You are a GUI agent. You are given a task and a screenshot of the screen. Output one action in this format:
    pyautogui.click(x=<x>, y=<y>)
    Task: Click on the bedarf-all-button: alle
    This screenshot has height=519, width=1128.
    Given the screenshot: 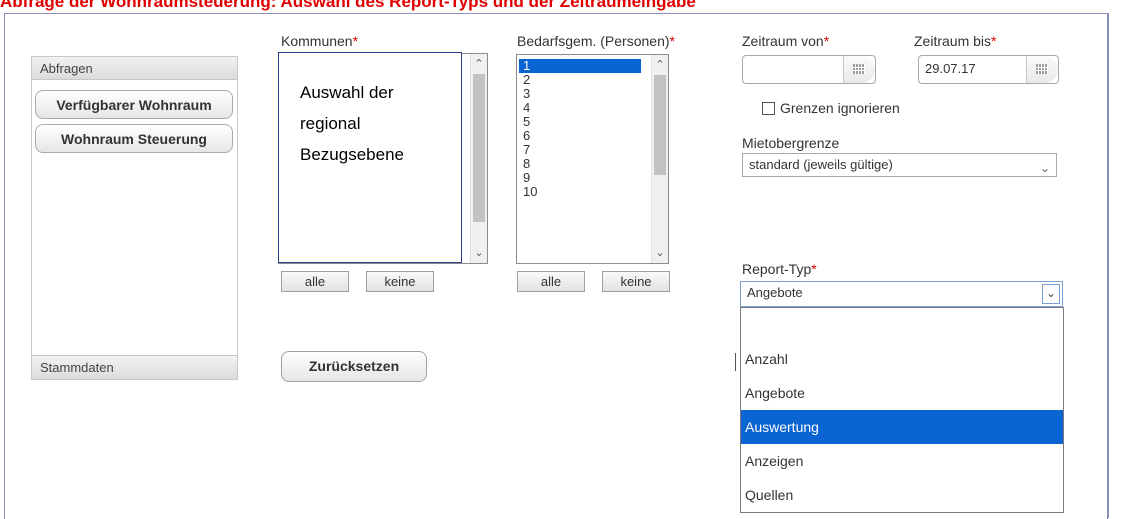 What is the action you would take?
    pyautogui.click(x=551, y=281)
    